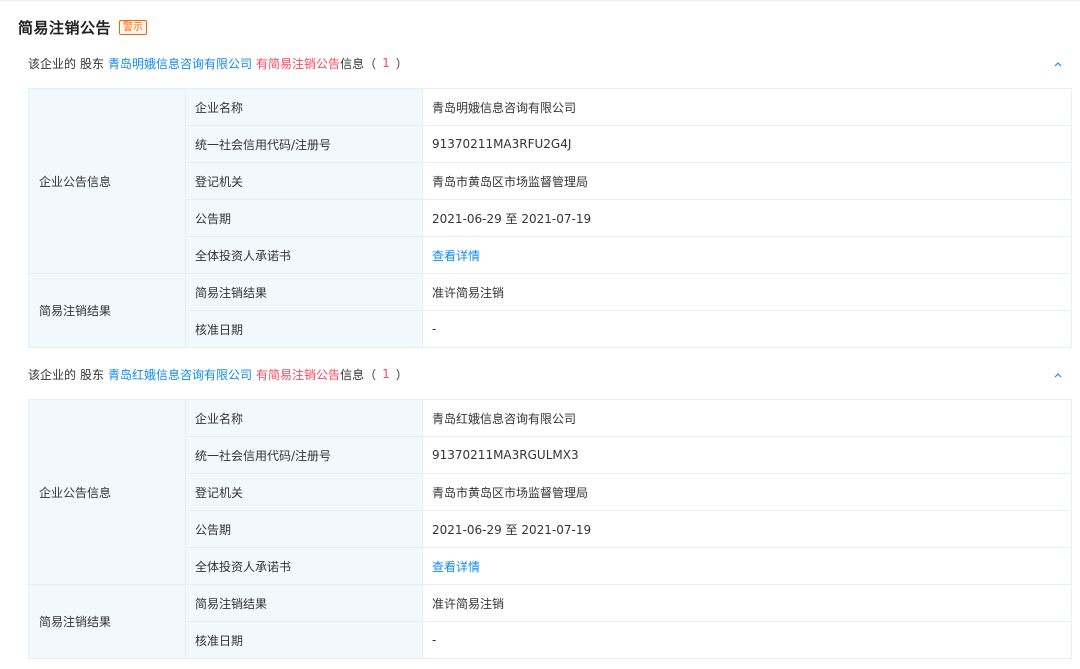  I want to click on table-row: 统一社会信用代码/注册号 91370211MA3RFU2G4J, so click(550, 144).